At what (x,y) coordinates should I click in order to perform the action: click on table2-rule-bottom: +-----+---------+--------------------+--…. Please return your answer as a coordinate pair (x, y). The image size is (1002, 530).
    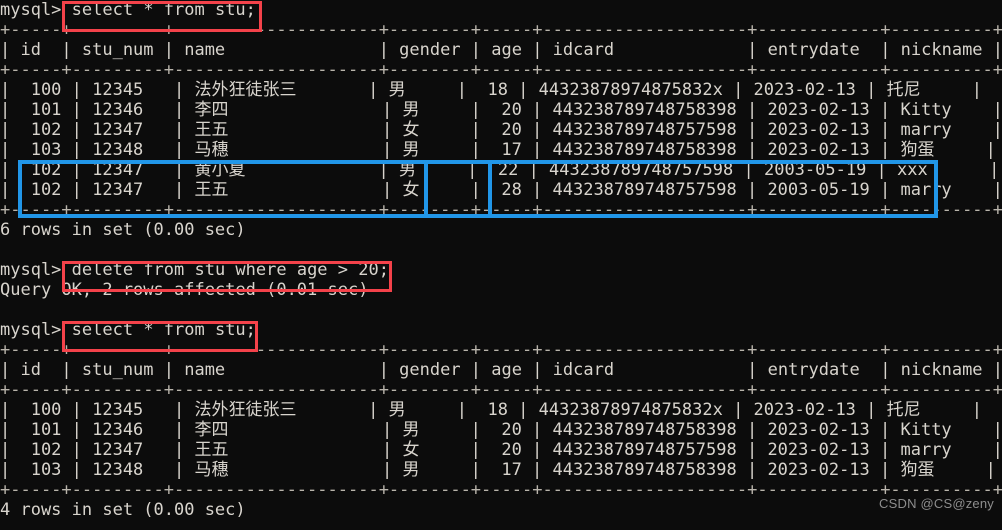
    Looking at the image, I should click on (501, 490).